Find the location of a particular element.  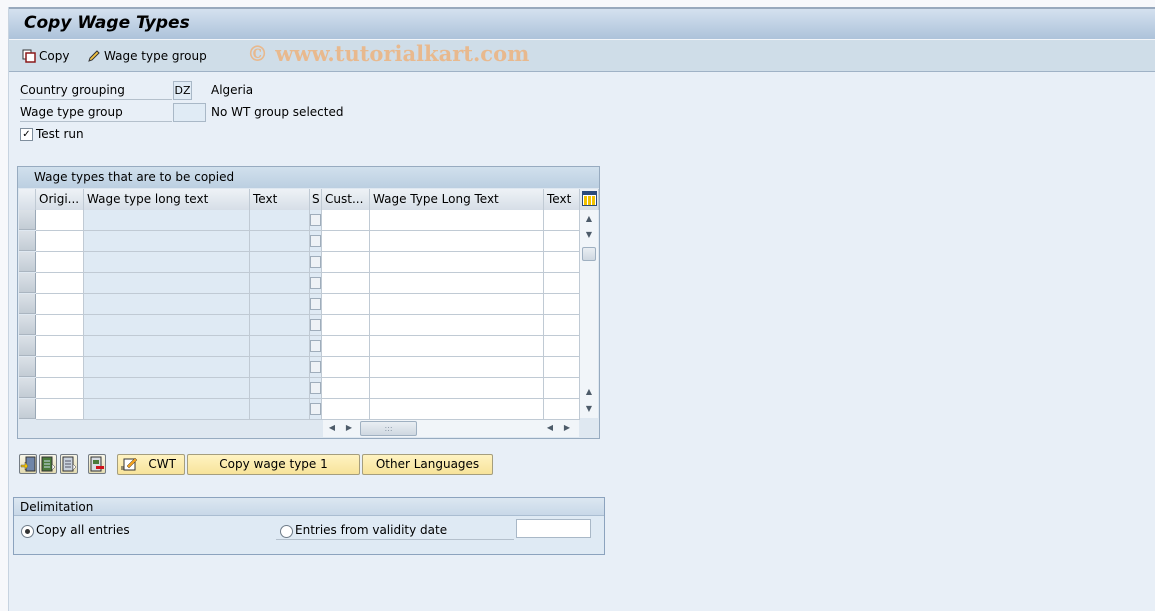

select-all-rows-header is located at coordinates (27, 199).